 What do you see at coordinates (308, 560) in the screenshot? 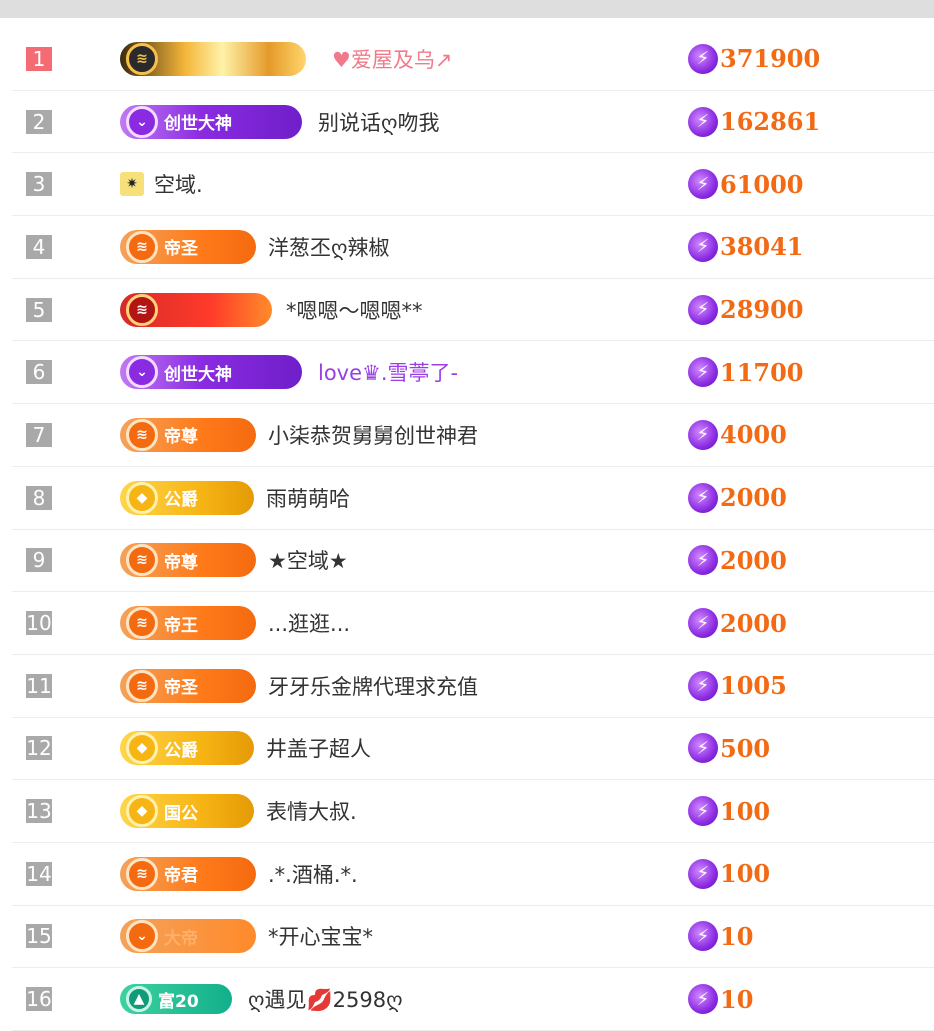
I see `user-name: ★空域★` at bounding box center [308, 560].